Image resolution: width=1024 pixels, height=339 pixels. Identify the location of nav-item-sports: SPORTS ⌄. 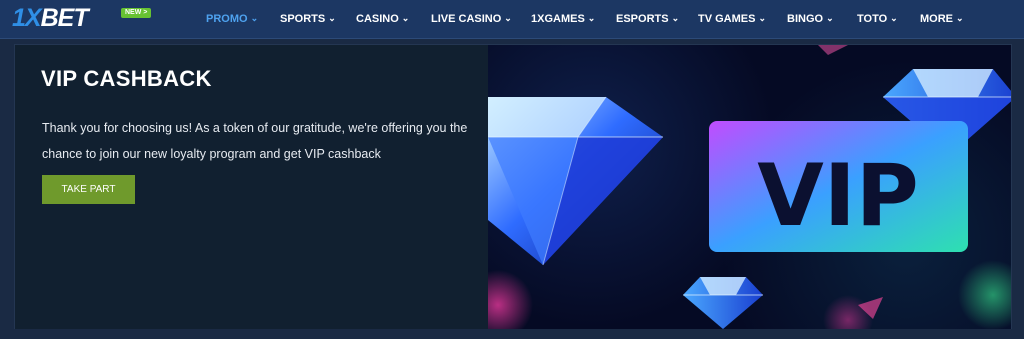
(308, 19).